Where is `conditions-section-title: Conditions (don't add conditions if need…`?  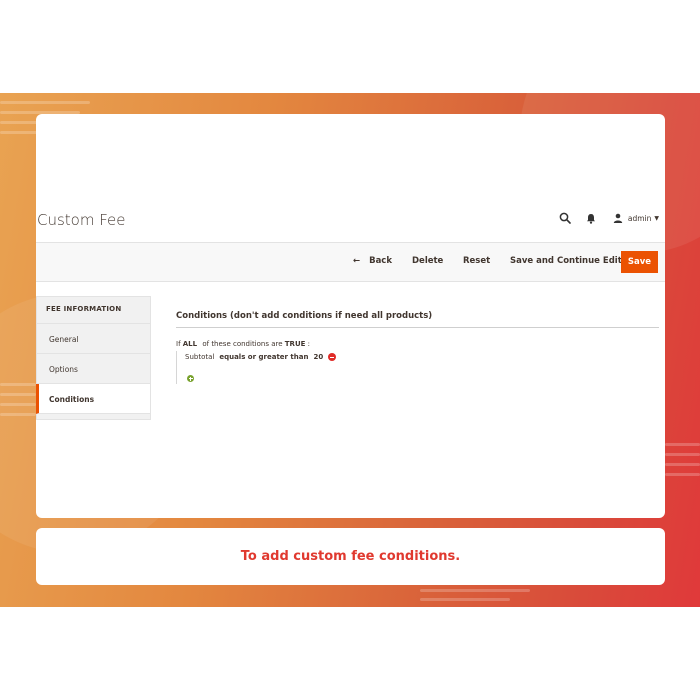 conditions-section-title: Conditions (don't add conditions if need… is located at coordinates (304, 316).